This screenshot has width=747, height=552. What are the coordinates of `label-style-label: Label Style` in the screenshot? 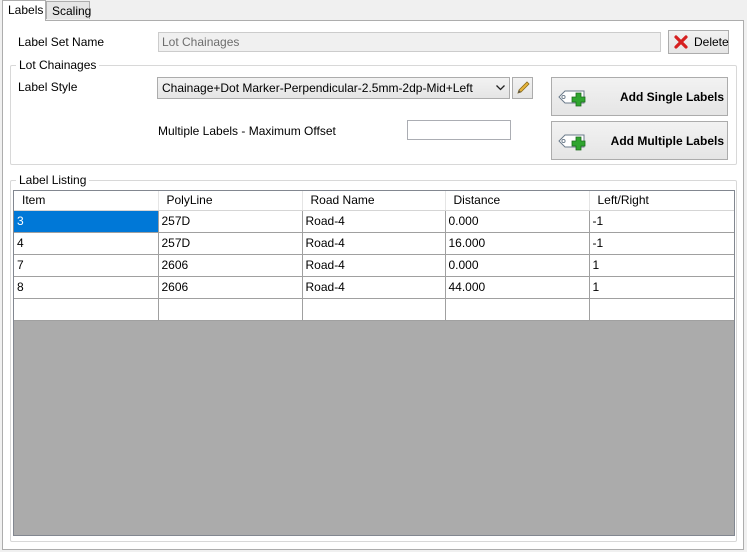 It's located at (48, 87).